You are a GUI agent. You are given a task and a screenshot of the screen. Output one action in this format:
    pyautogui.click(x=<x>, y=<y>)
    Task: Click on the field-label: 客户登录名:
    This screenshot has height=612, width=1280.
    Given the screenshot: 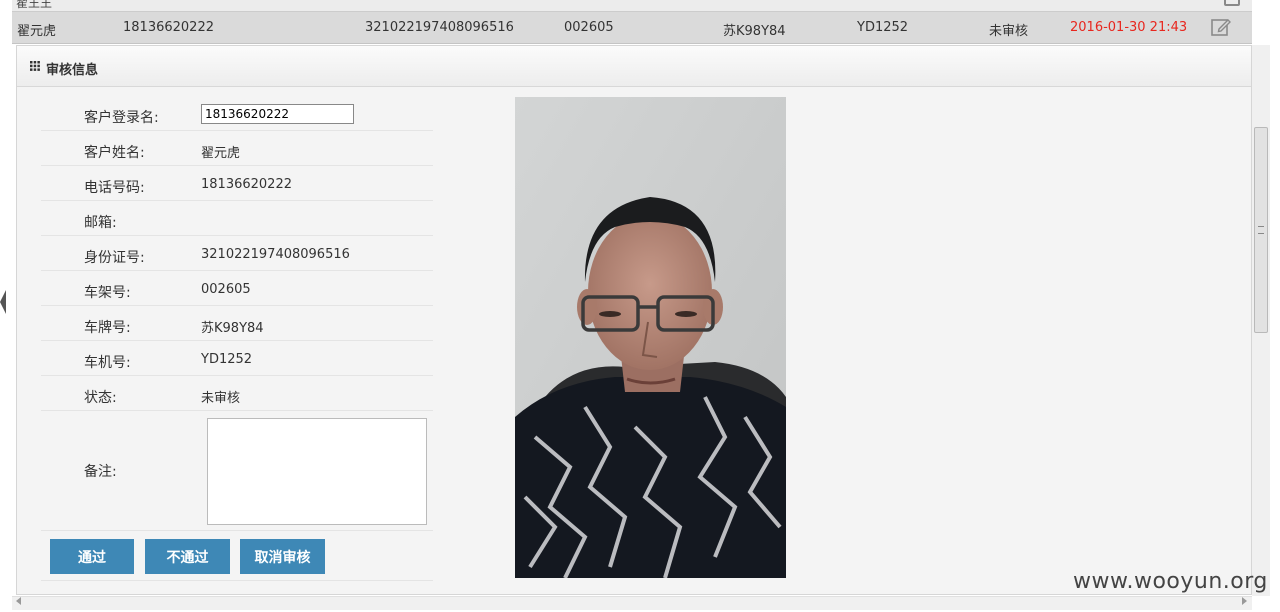 What is the action you would take?
    pyautogui.click(x=121, y=118)
    